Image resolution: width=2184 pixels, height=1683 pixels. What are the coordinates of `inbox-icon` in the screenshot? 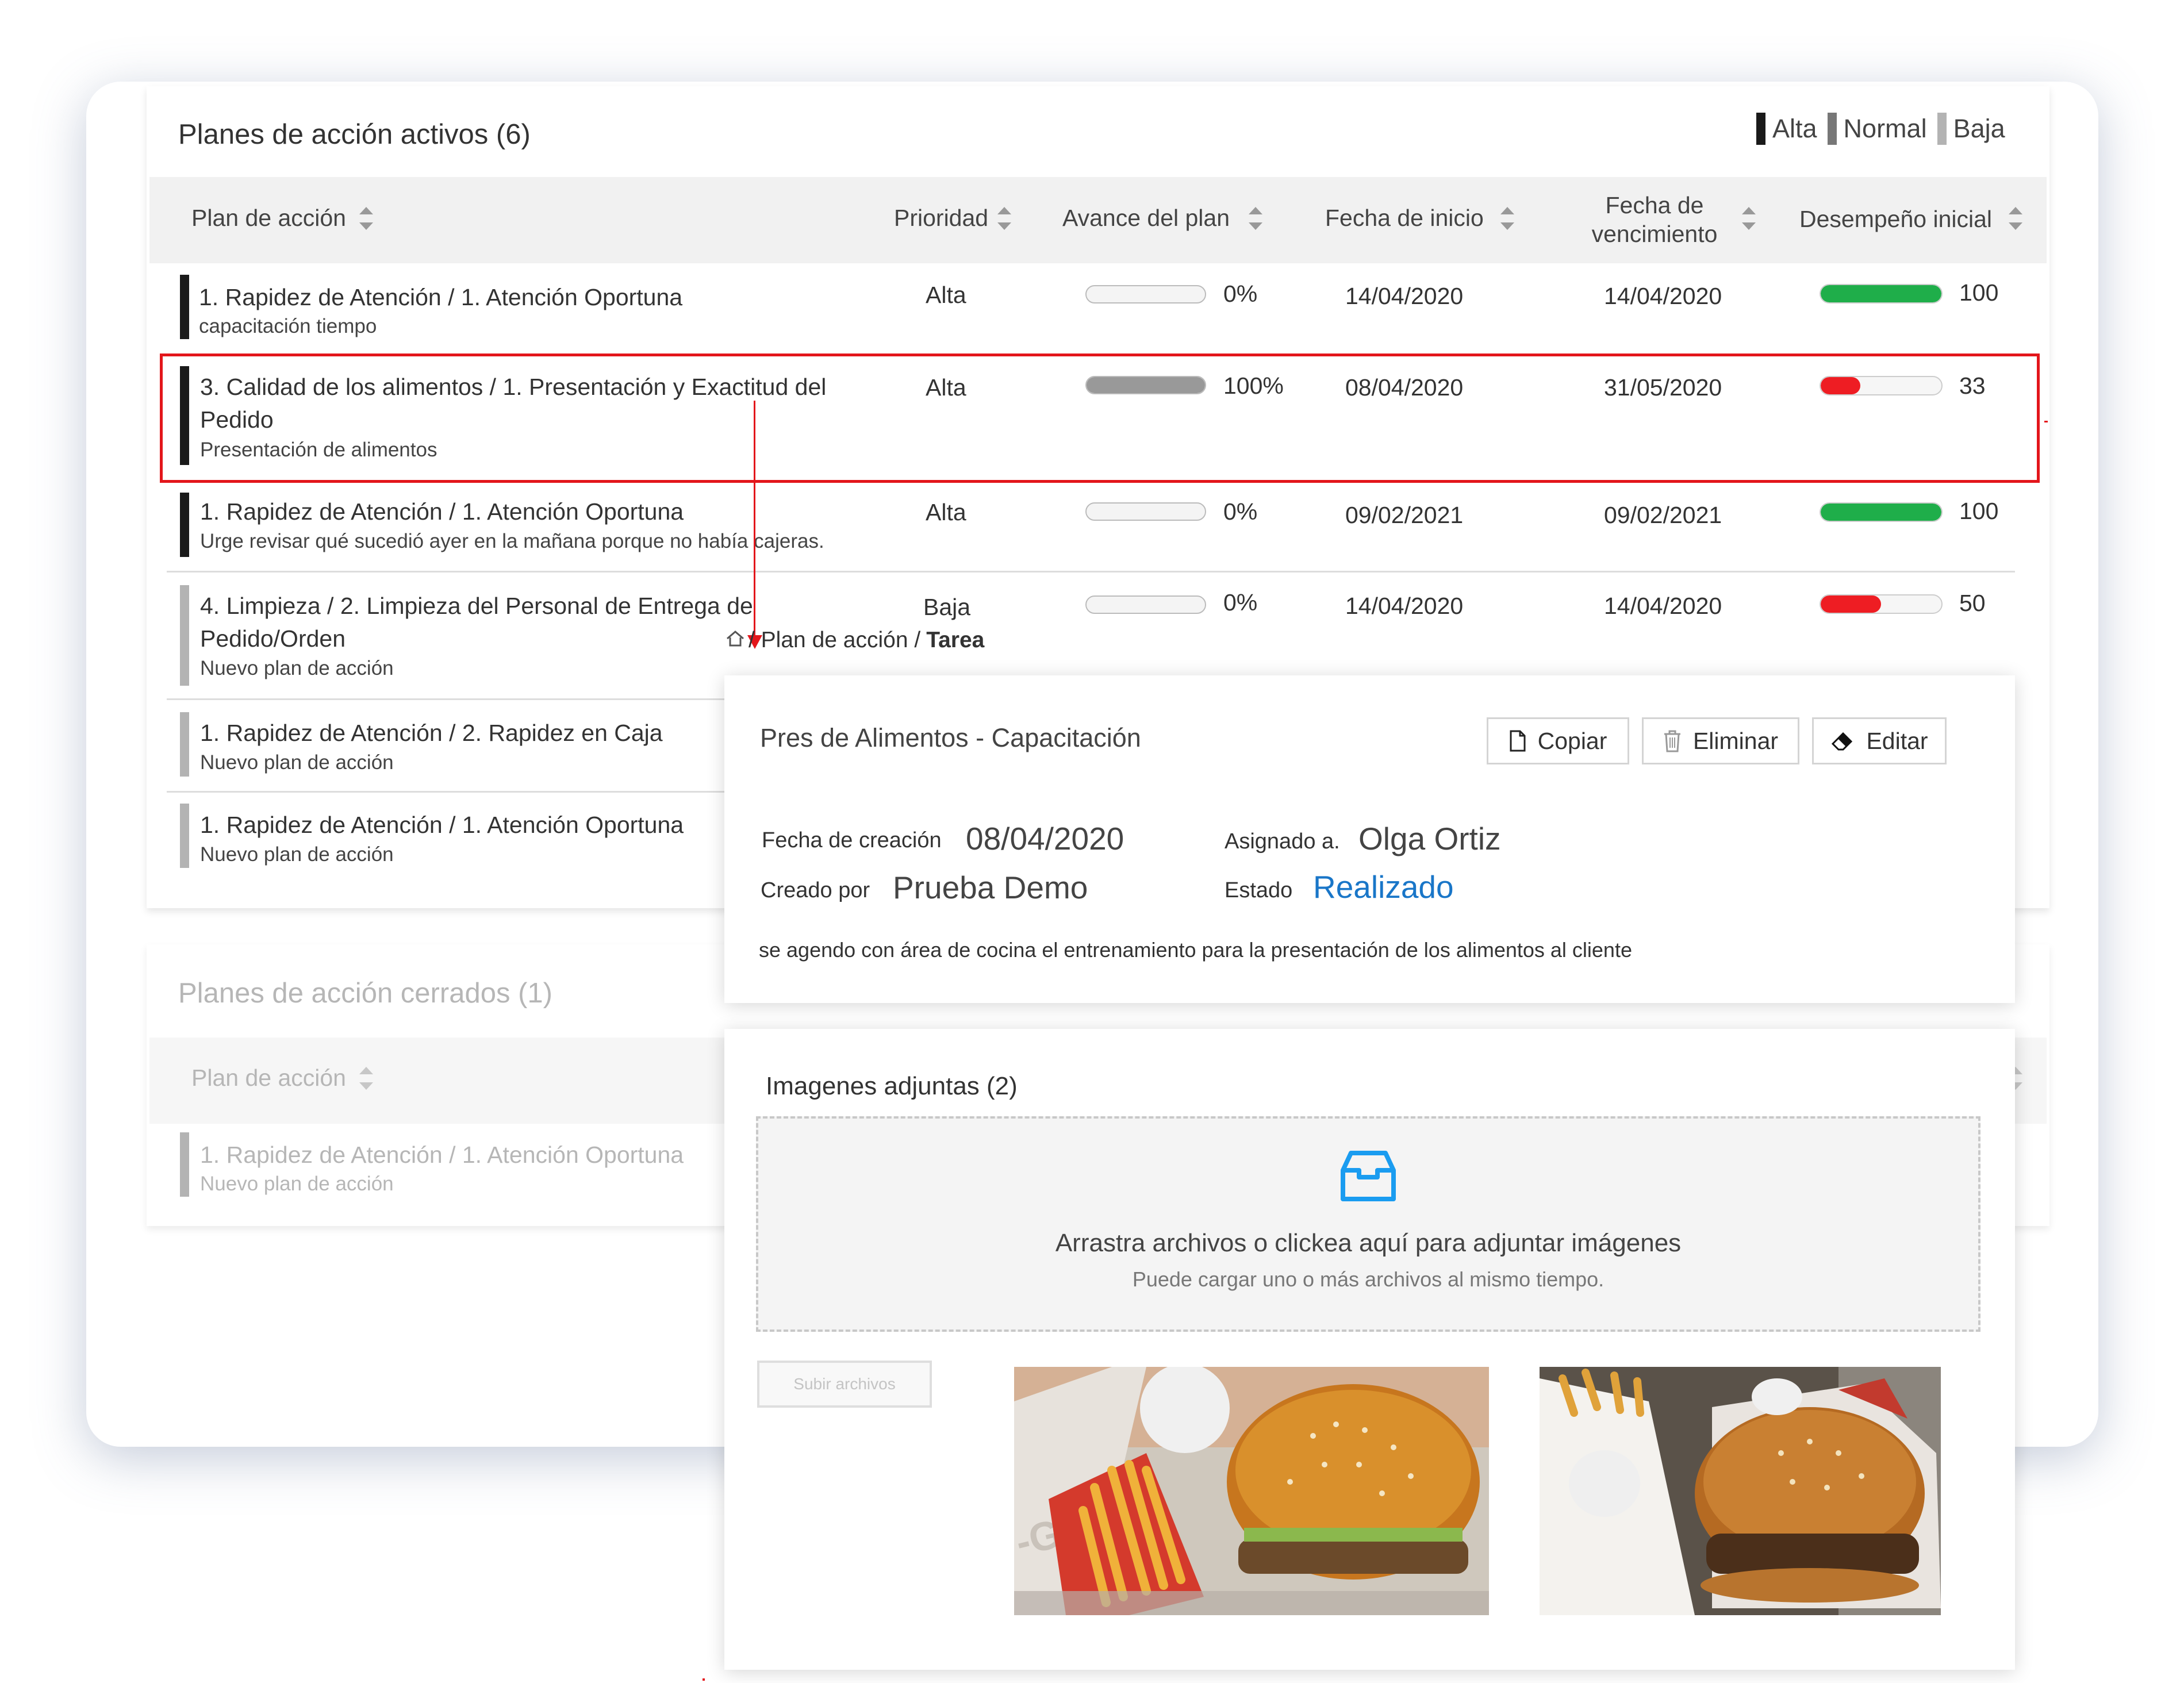 It's located at (1368, 1179).